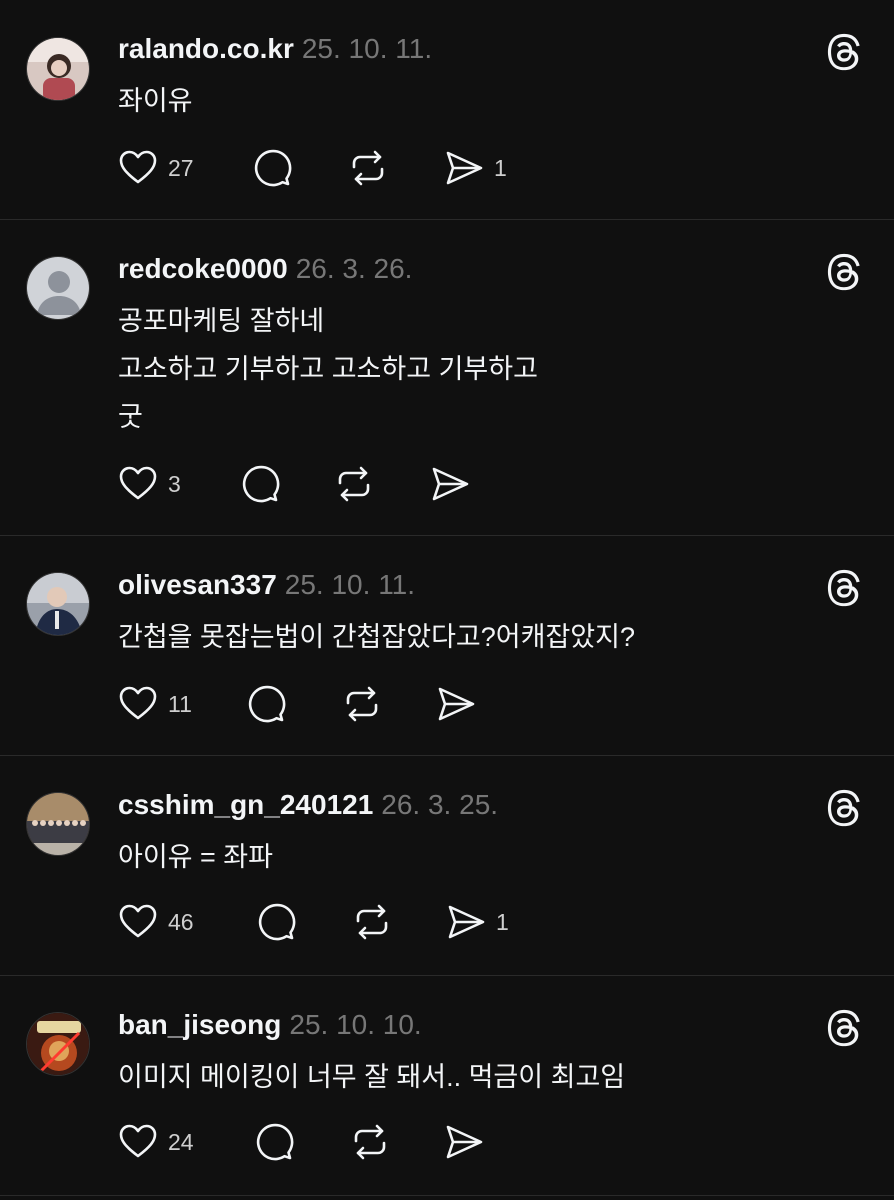 The height and width of the screenshot is (1200, 894). I want to click on post-text-line: 간첩을 못잡는법이 간첩잡았다고?어캐잡았지?, so click(376, 637).